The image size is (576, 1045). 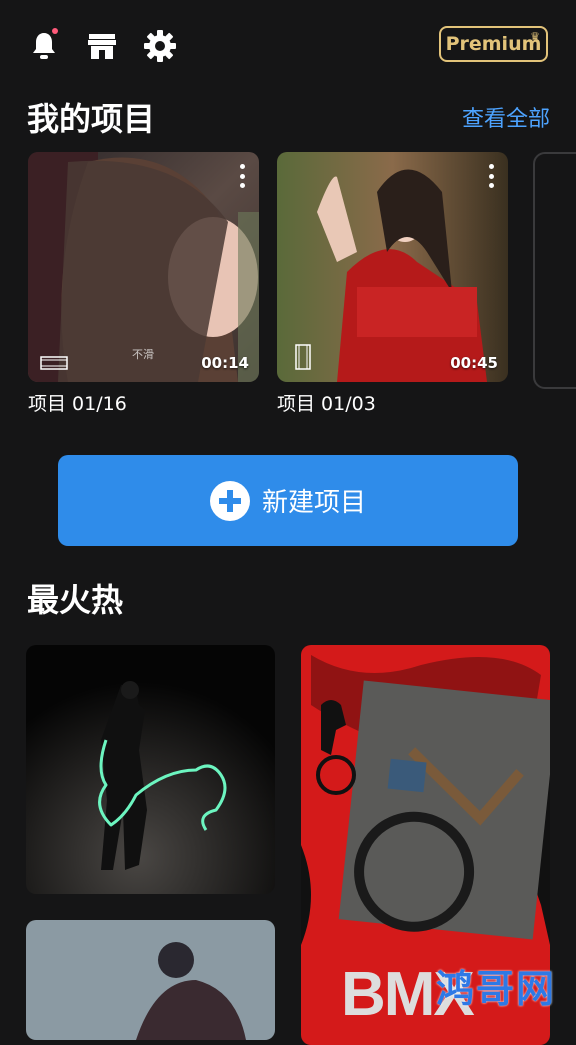 I want to click on new-project-button: 新建项目, so click(x=288, y=500).